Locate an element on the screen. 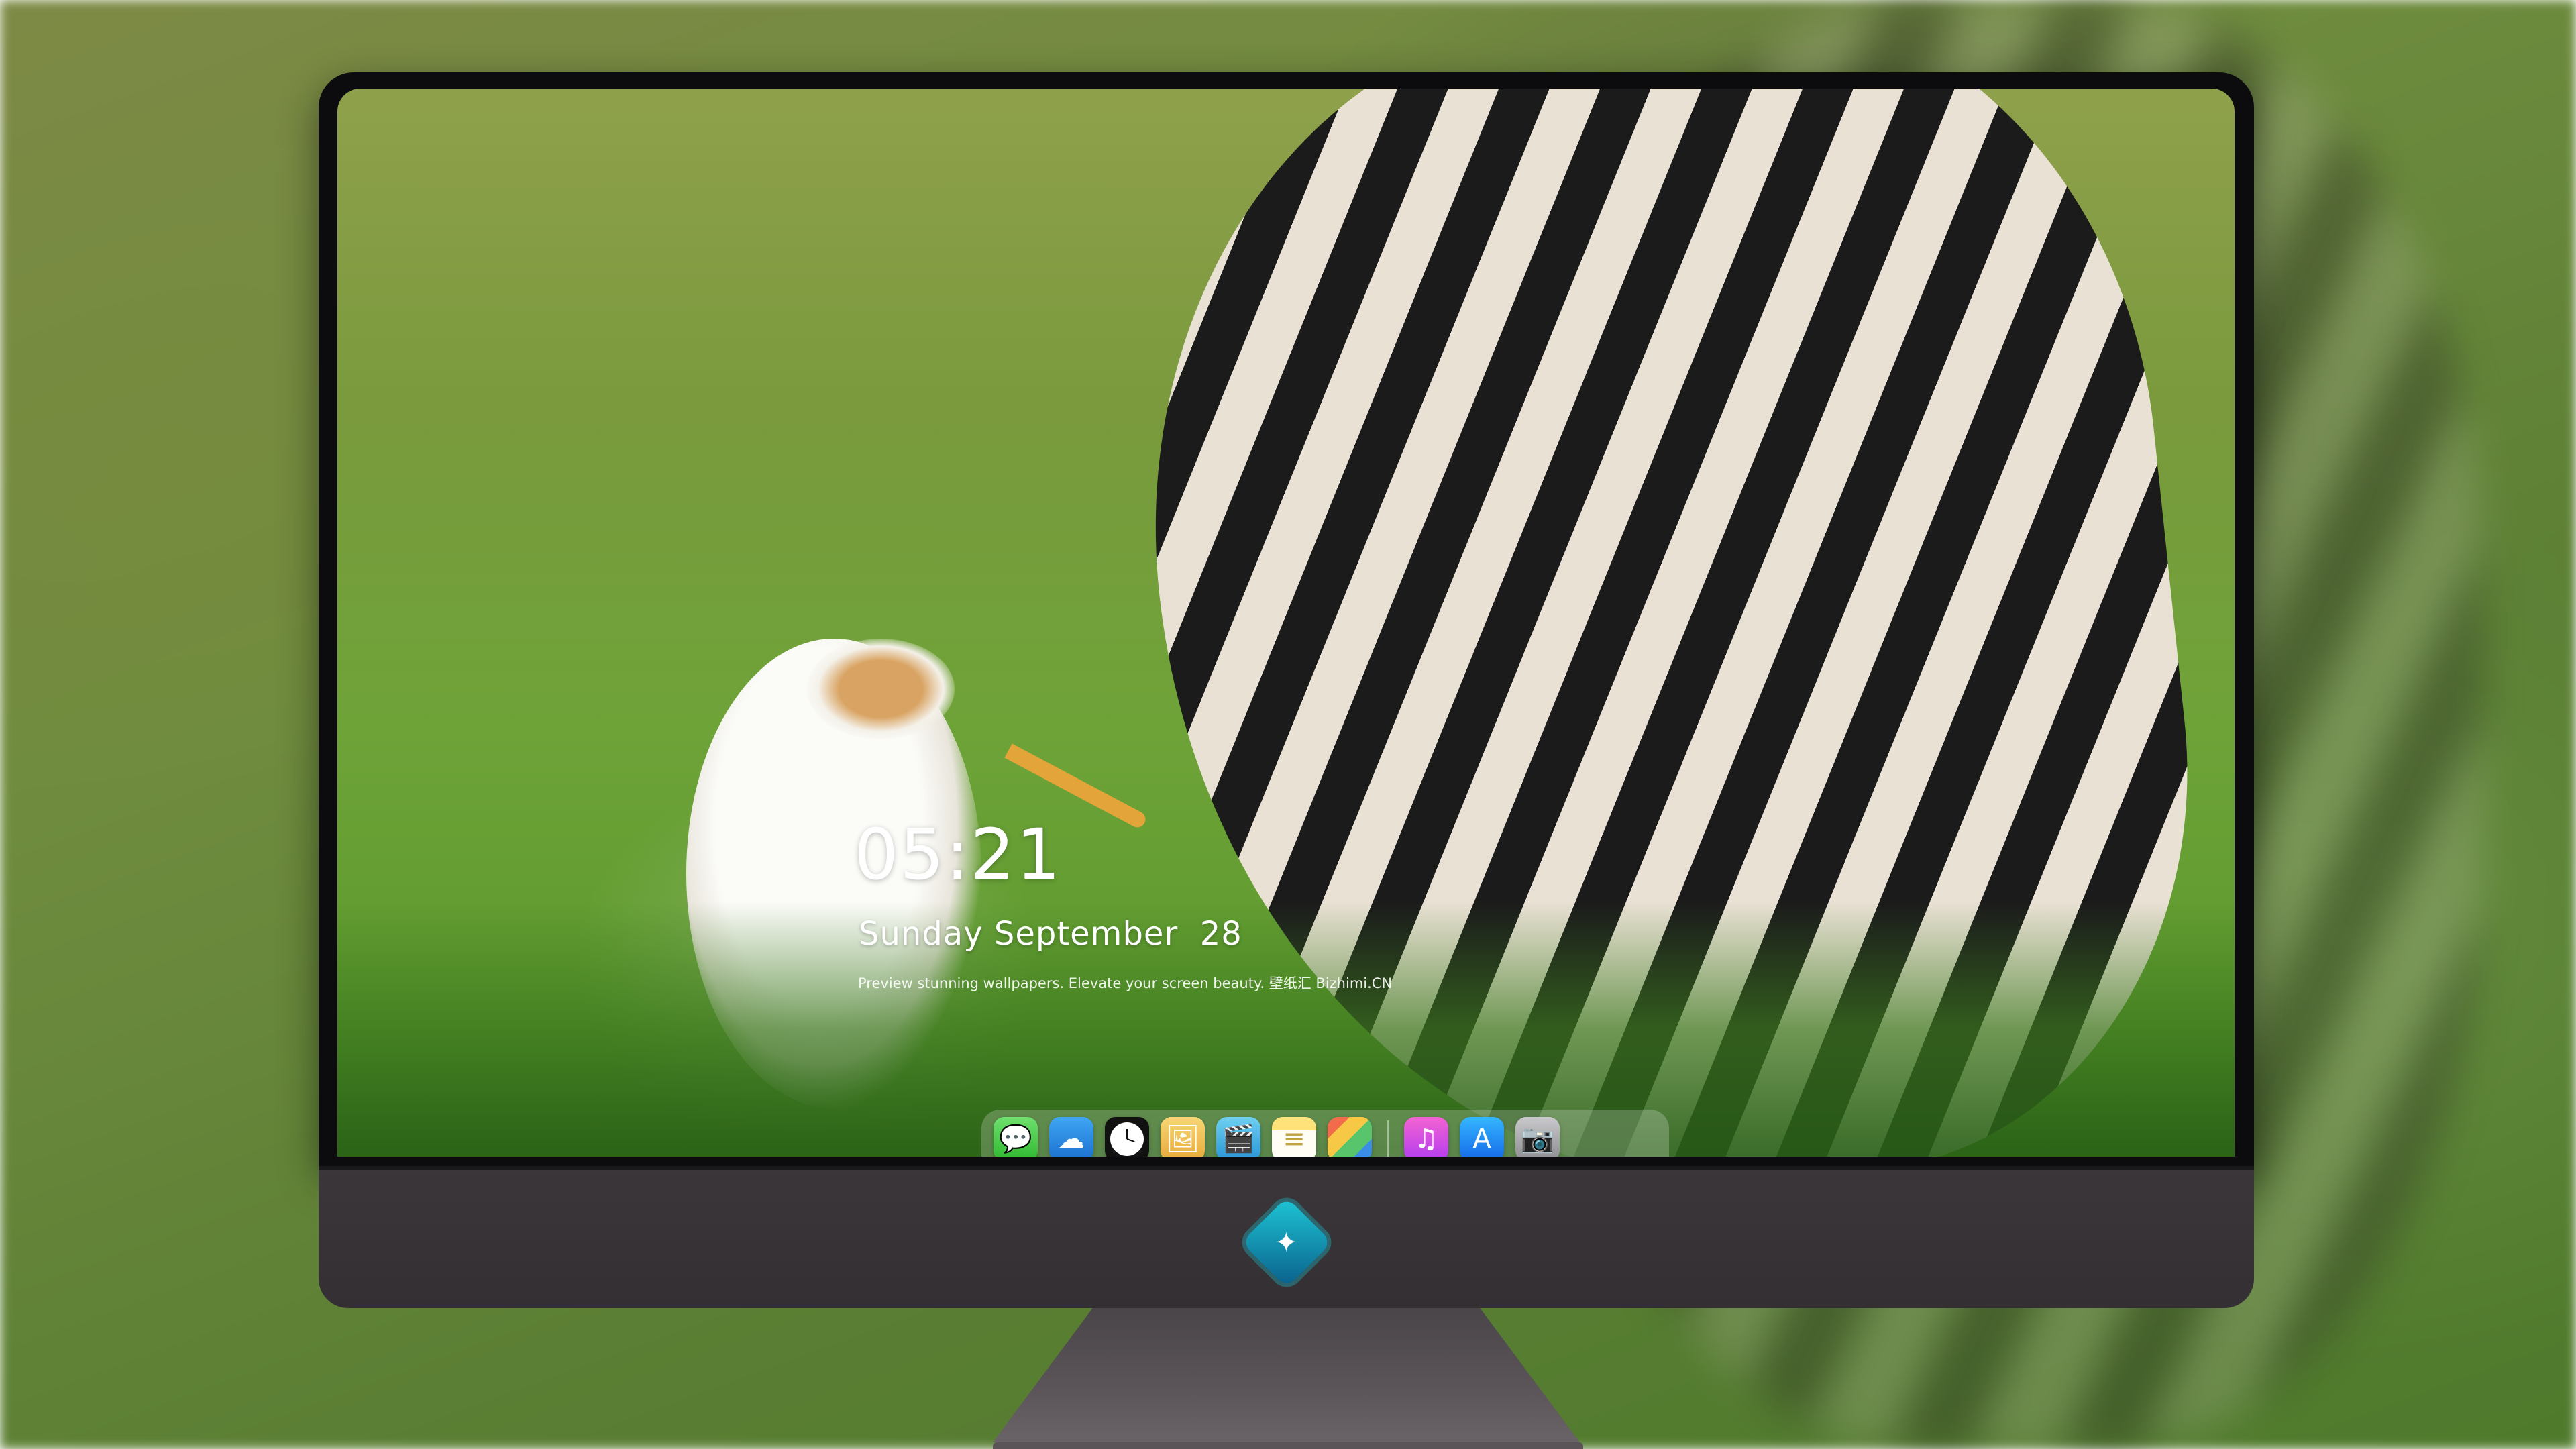  clips-icon: 🎬 is located at coordinates (1238, 1137).